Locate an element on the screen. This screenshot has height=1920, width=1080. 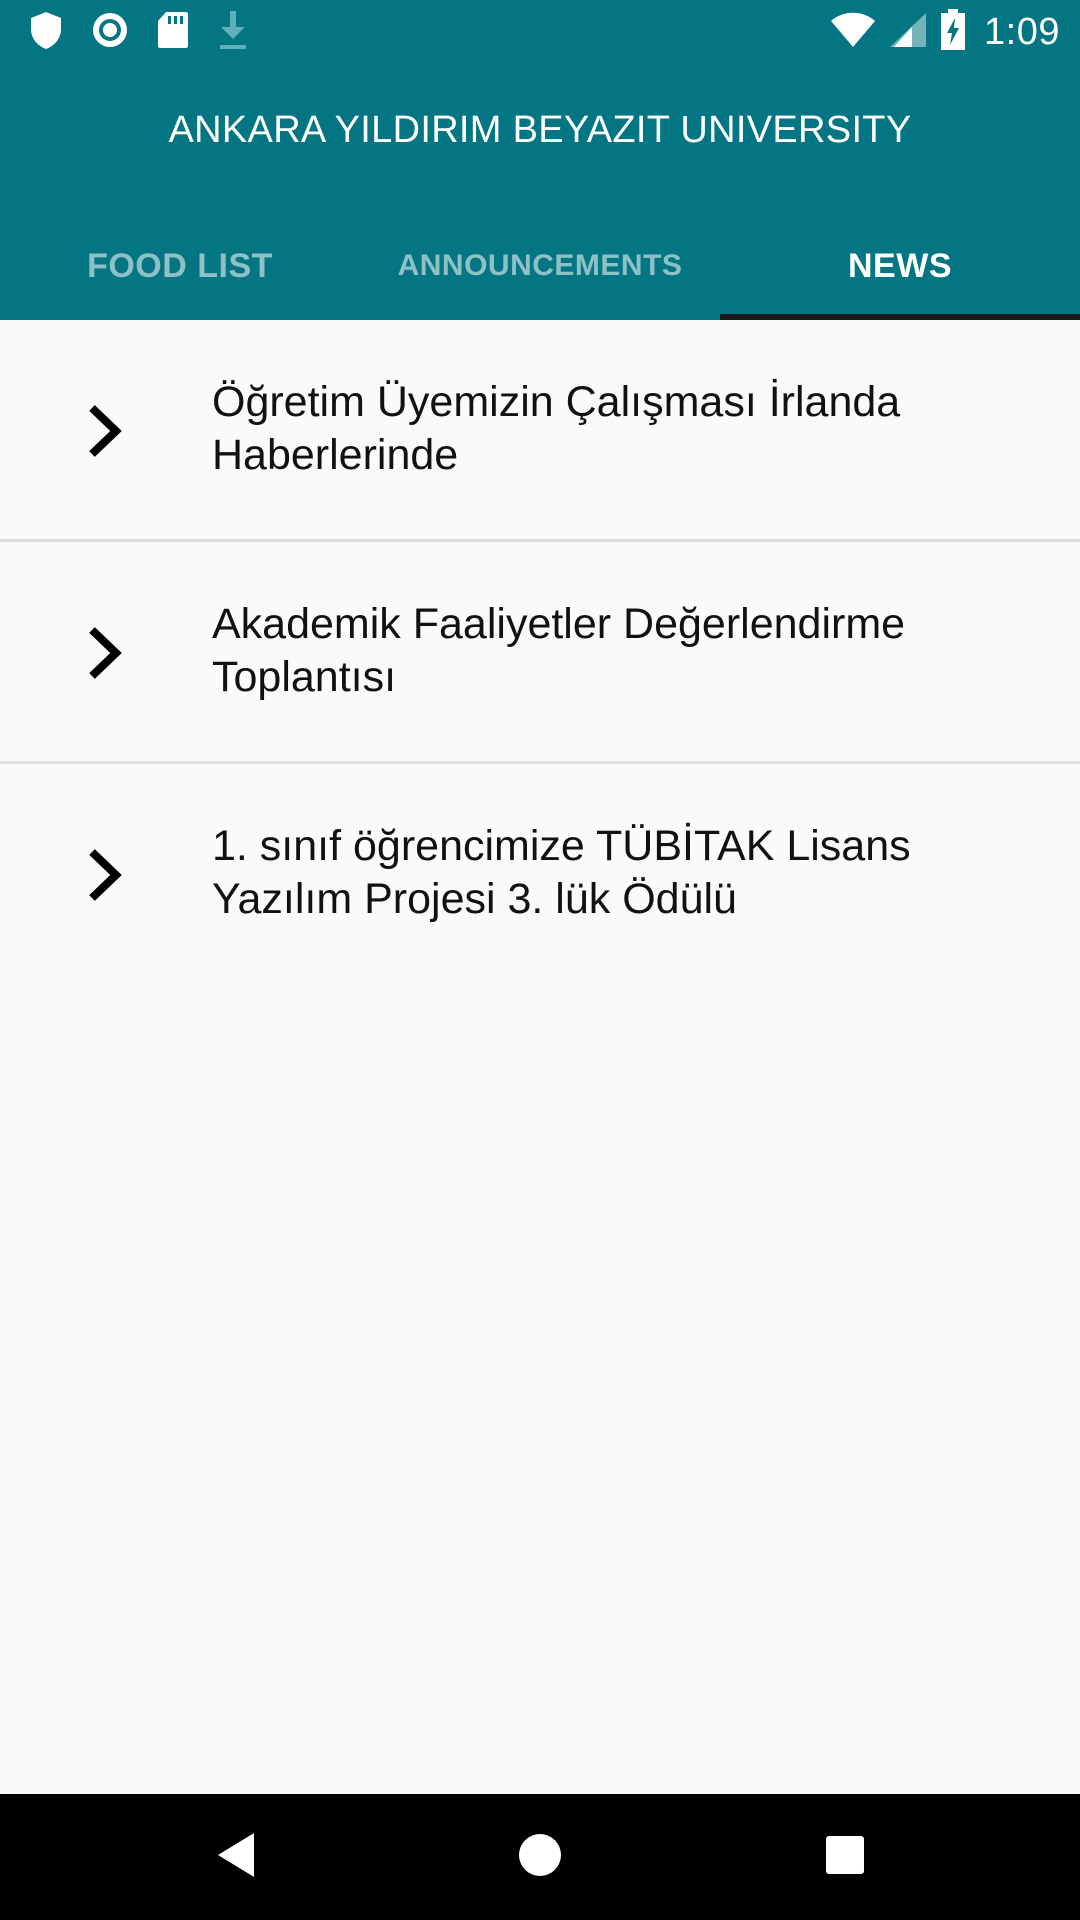
app-title: ANKARA YILDIRIM BEYAZIT UNIVERSITY is located at coordinates (540, 130).